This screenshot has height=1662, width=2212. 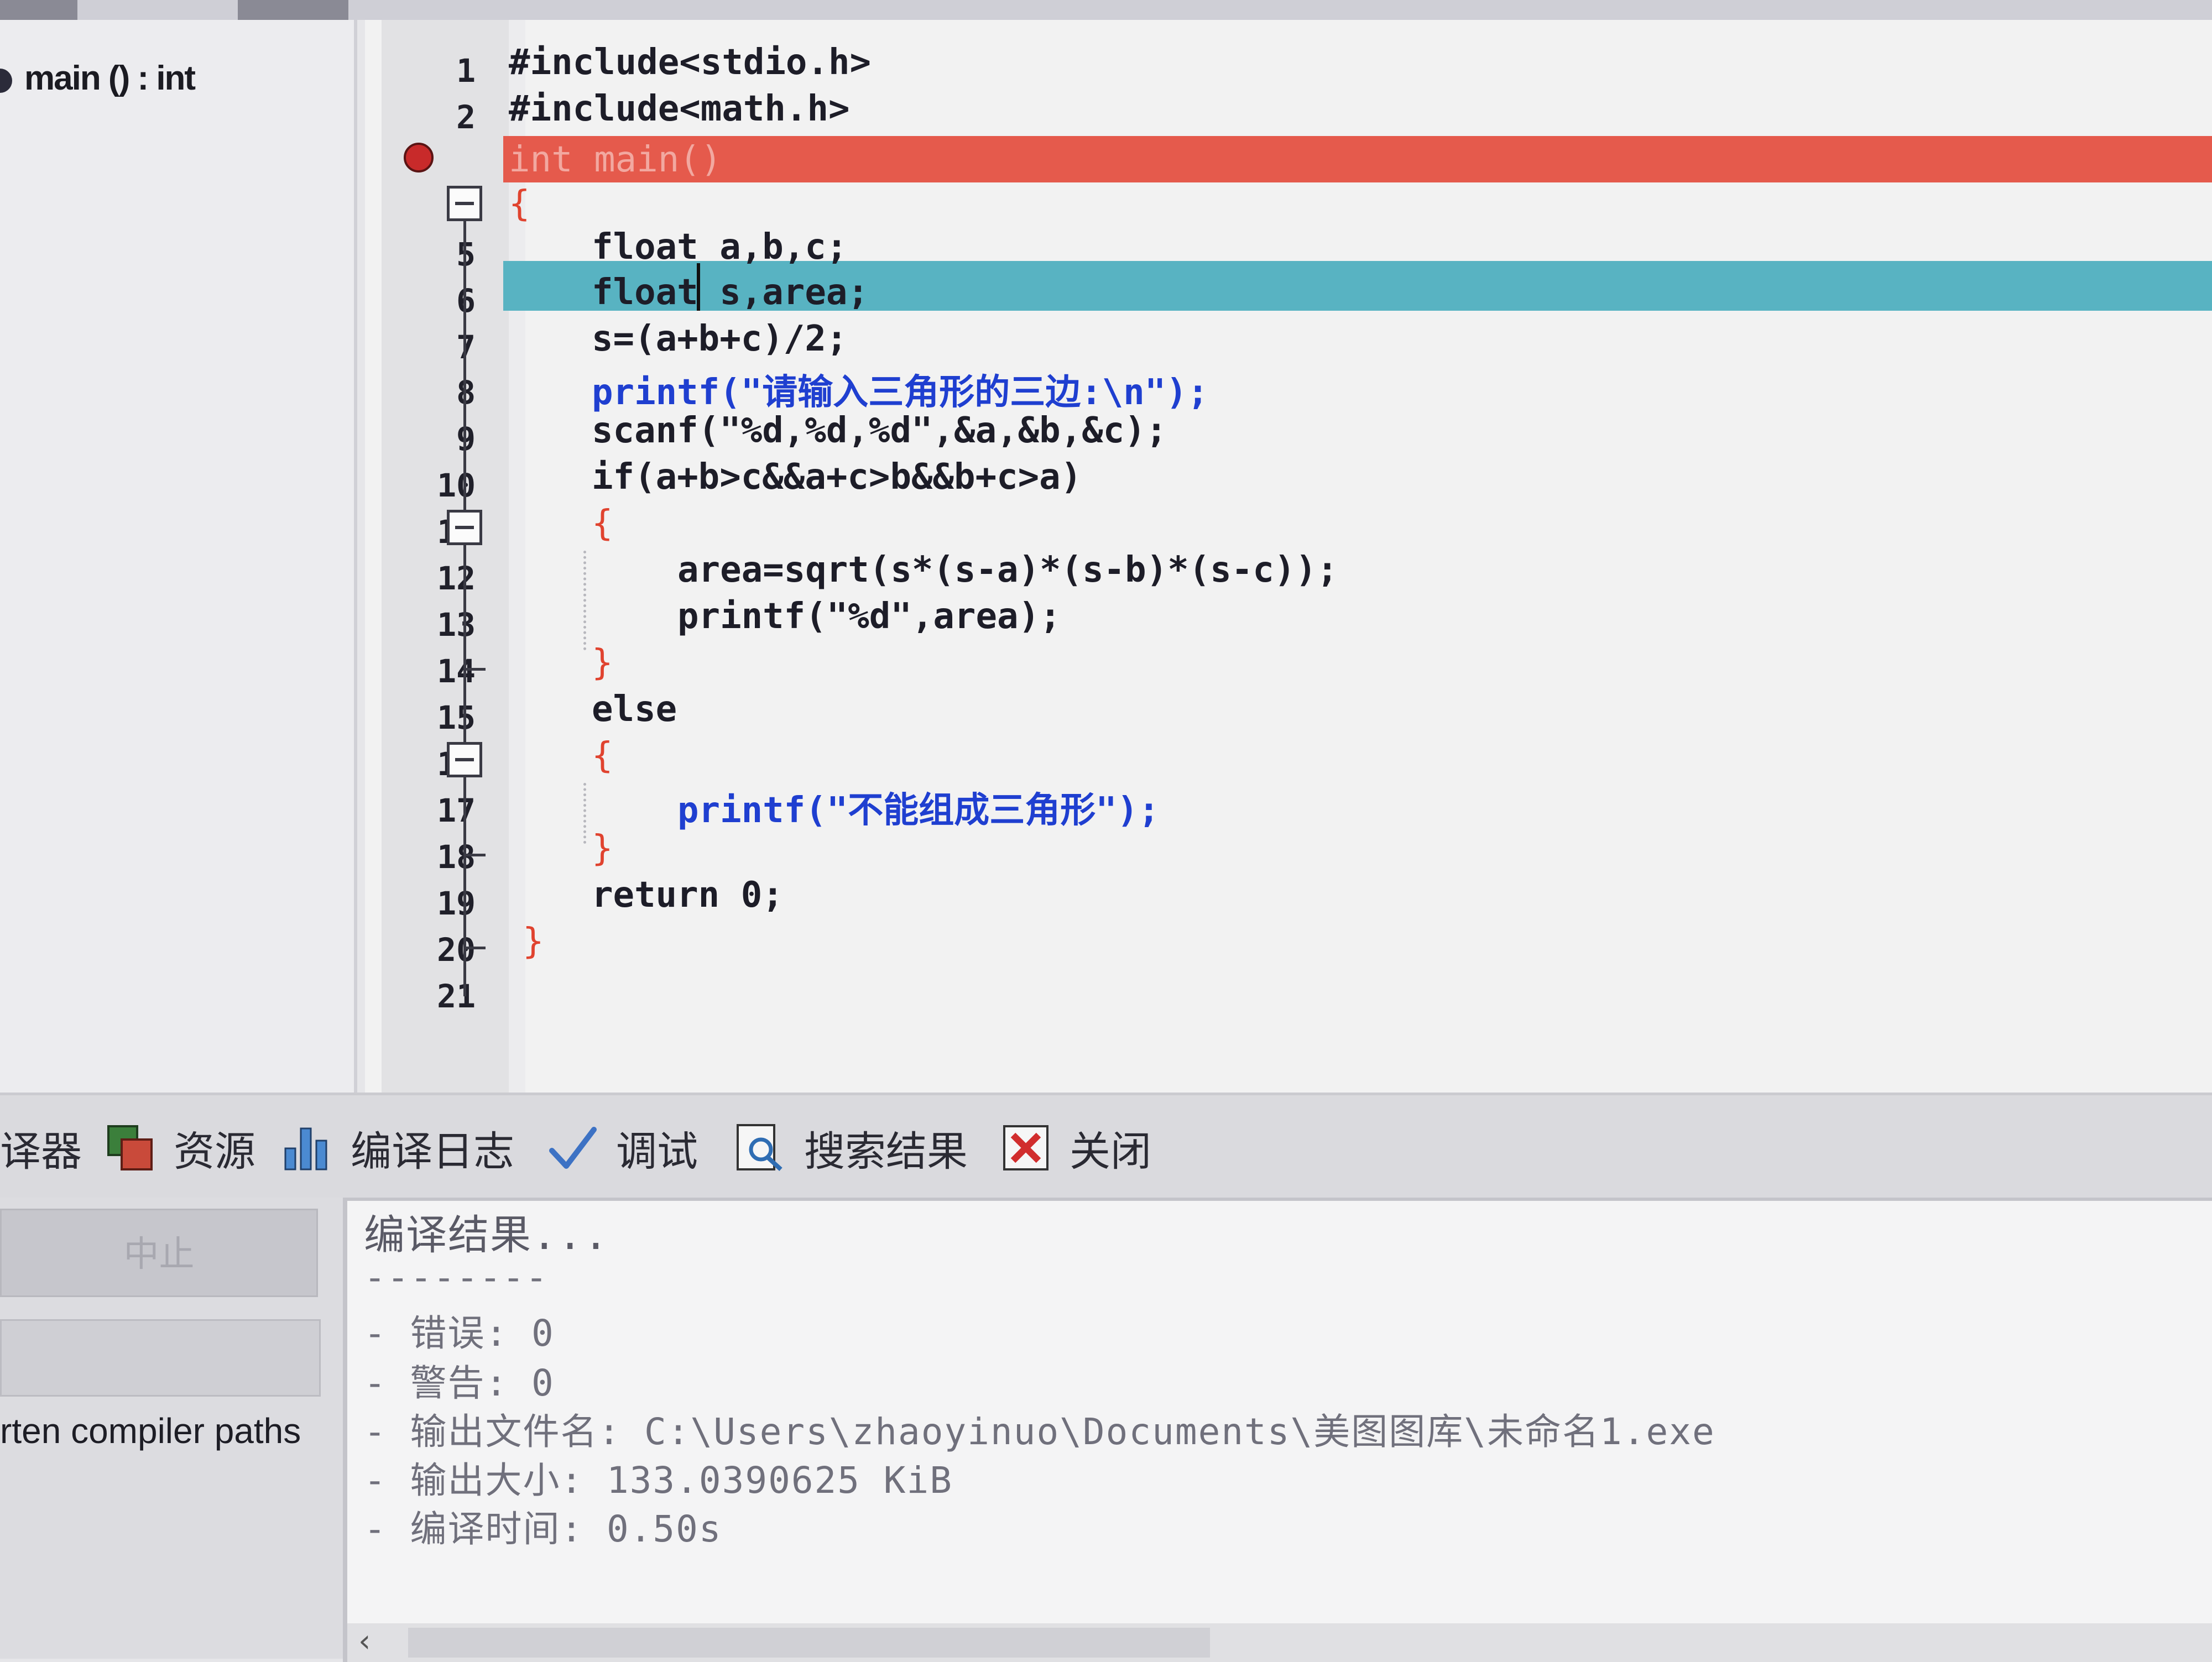 What do you see at coordinates (572, 1148) in the screenshot?
I see `checkmark-icon` at bounding box center [572, 1148].